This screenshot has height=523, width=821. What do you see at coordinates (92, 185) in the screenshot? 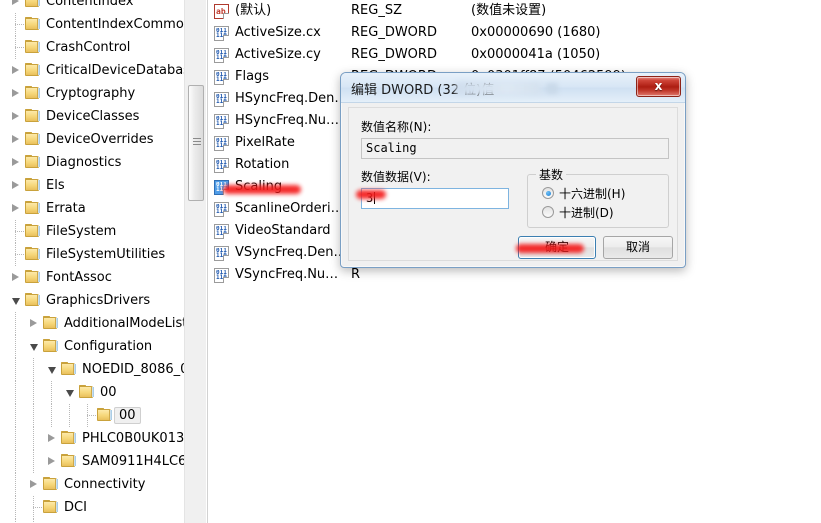
I see `tree-item-els: Els` at bounding box center [92, 185].